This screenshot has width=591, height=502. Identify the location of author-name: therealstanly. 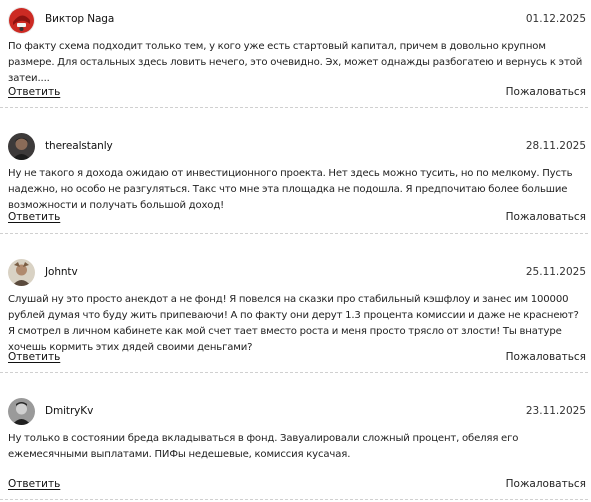
(79, 146).